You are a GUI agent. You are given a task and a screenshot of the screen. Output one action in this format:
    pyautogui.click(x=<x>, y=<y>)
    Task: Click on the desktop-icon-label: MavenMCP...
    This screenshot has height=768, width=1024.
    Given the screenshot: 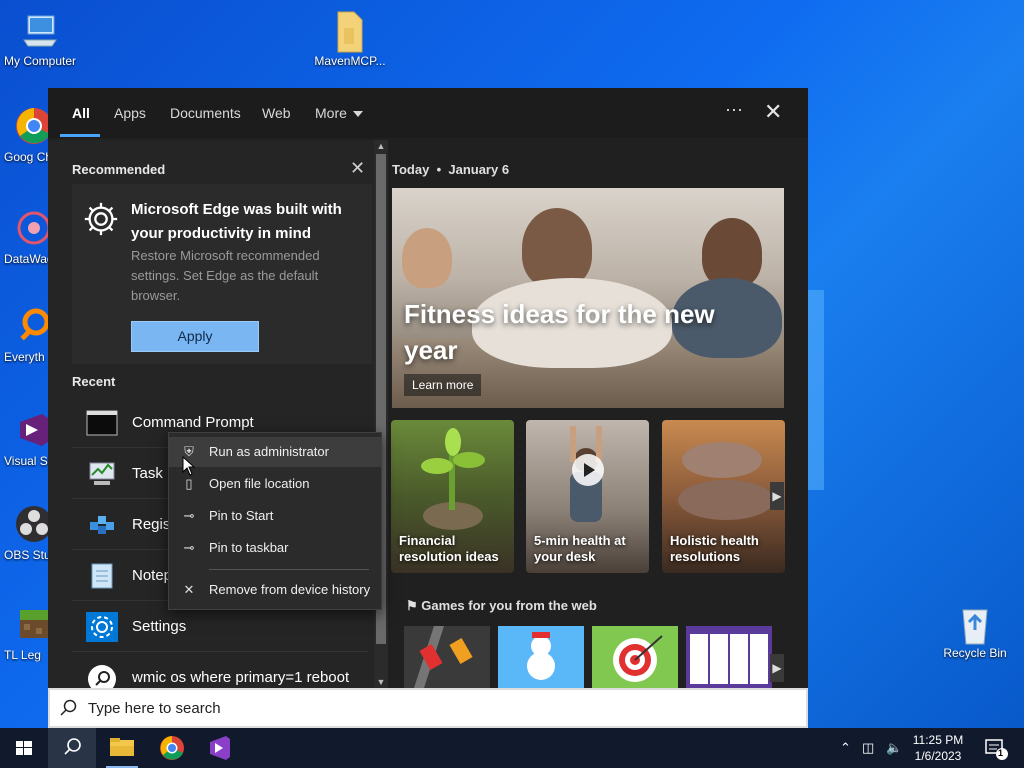 What is the action you would take?
    pyautogui.click(x=350, y=61)
    